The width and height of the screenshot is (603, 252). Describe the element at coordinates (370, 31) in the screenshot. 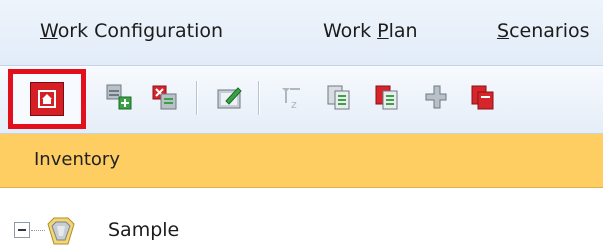

I see `menu-work-plan: Work Plan` at that location.